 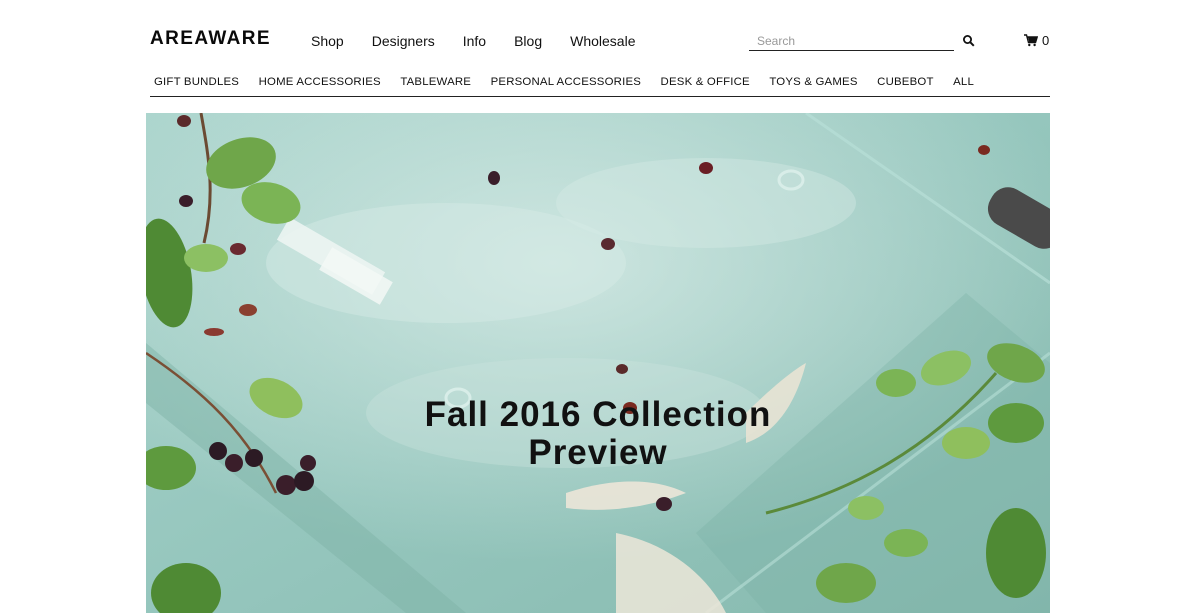 I want to click on category-toys-games: TOYS & GAMES, so click(x=813, y=86).